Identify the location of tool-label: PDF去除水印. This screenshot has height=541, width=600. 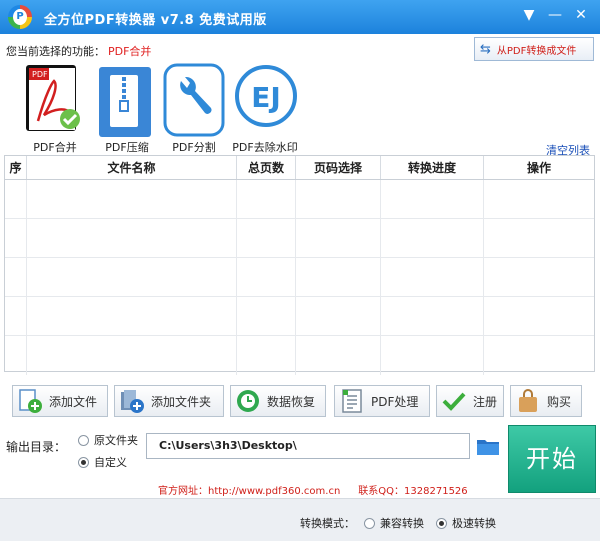
(265, 147).